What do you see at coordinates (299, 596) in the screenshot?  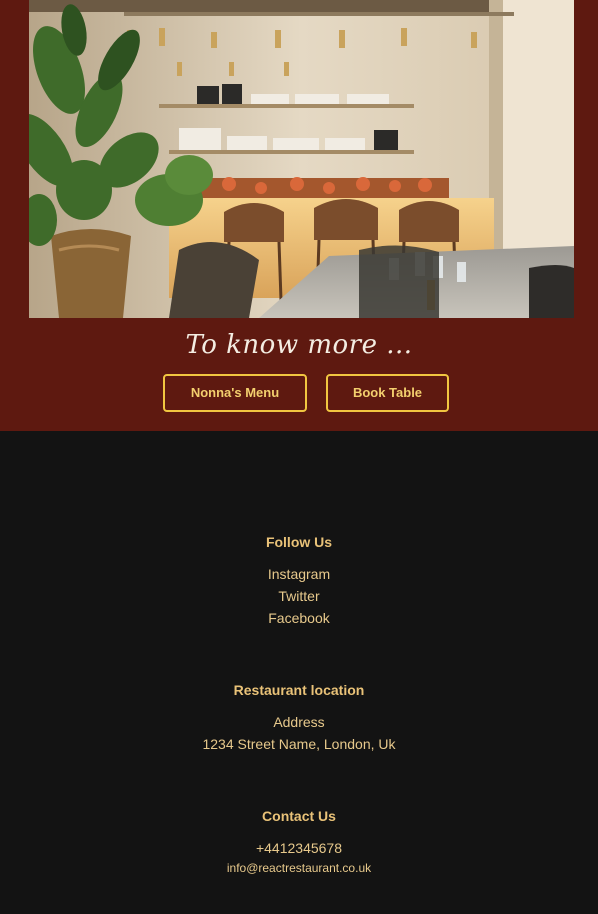 I see `twitter-link: Twitter` at bounding box center [299, 596].